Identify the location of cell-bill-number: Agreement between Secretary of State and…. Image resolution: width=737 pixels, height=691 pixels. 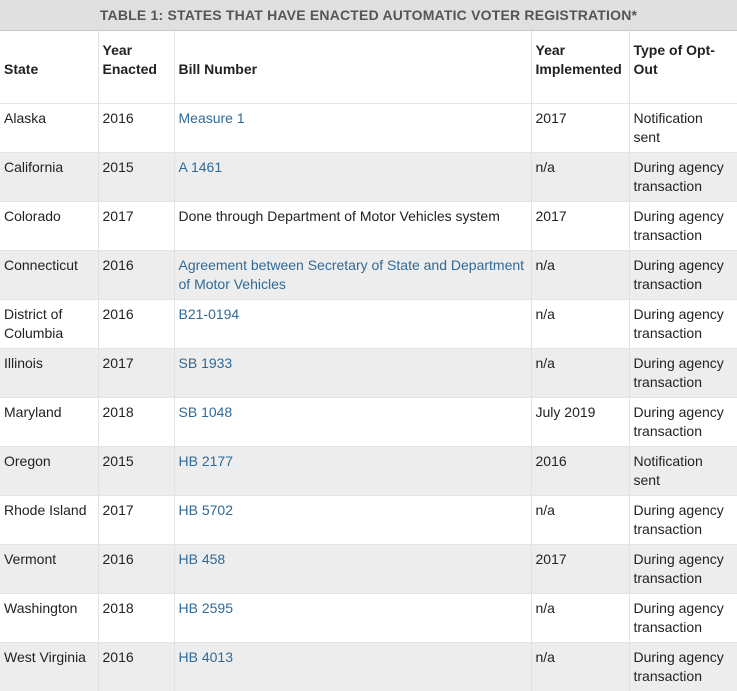
(352, 274).